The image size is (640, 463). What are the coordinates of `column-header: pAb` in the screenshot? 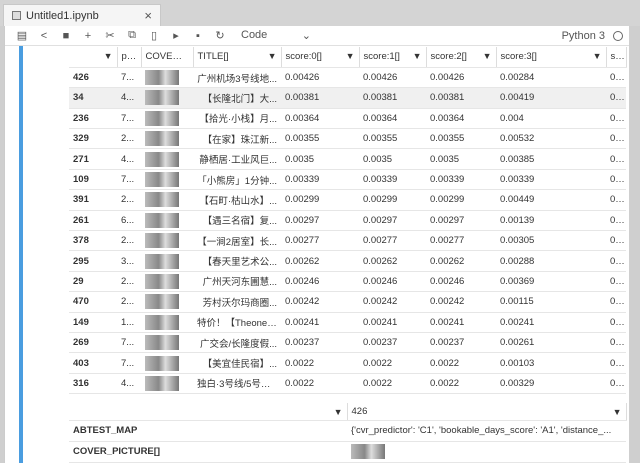 It's located at (129, 57).